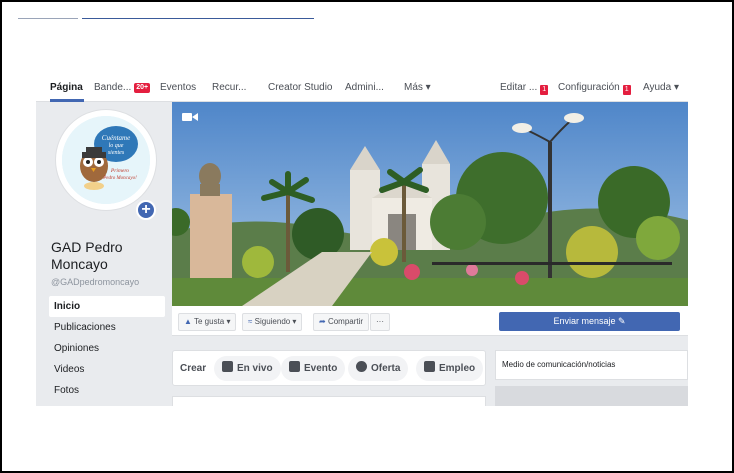  Describe the element at coordinates (417, 87) in the screenshot. I see `nav-tab-mas: Más ▾` at that location.